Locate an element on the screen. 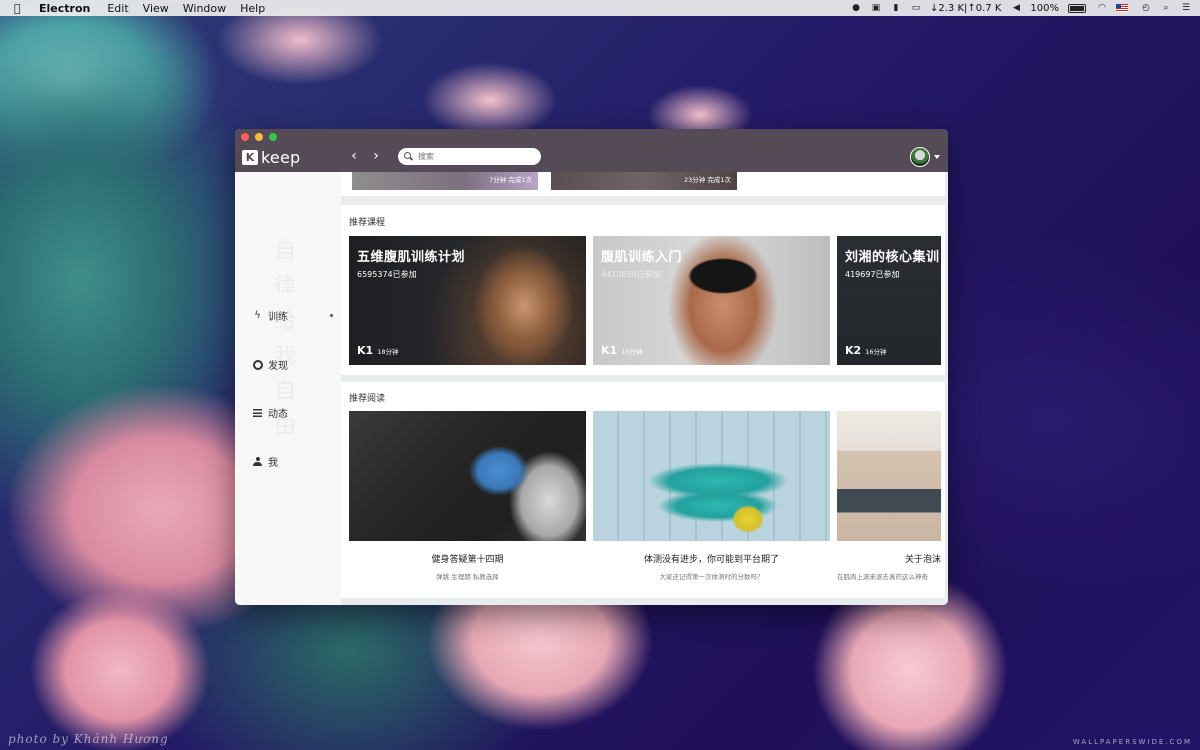 The width and height of the screenshot is (1200, 750). volume-icon: ◀ is located at coordinates (1016, 8).